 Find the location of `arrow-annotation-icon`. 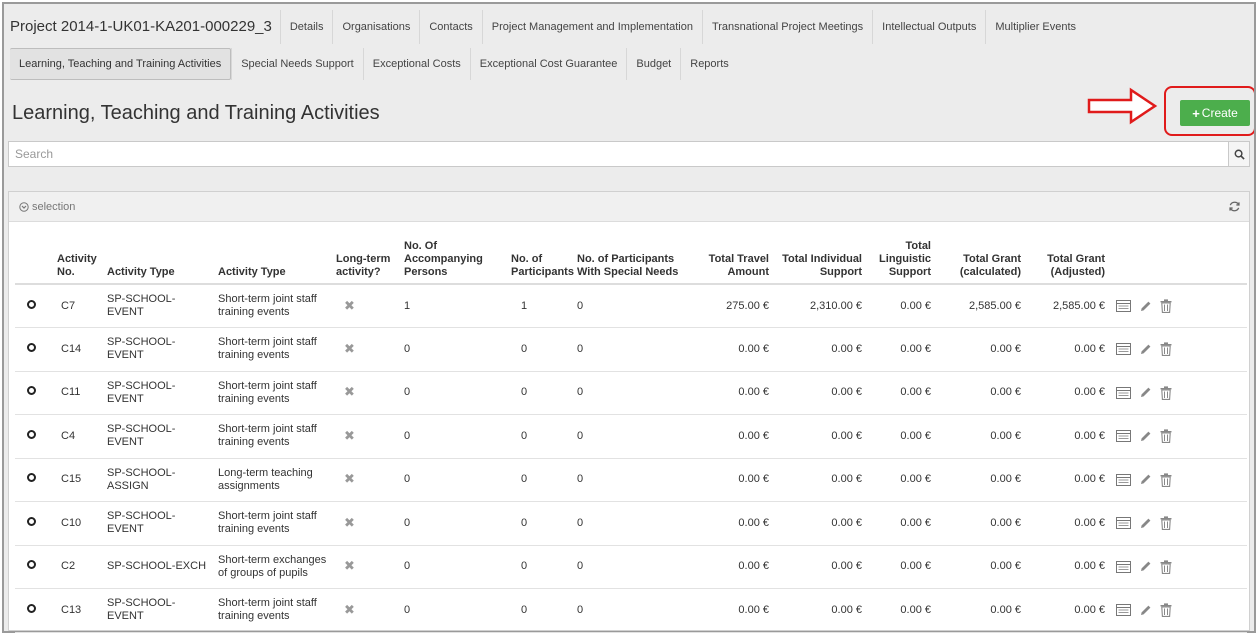

arrow-annotation-icon is located at coordinates (1122, 106).